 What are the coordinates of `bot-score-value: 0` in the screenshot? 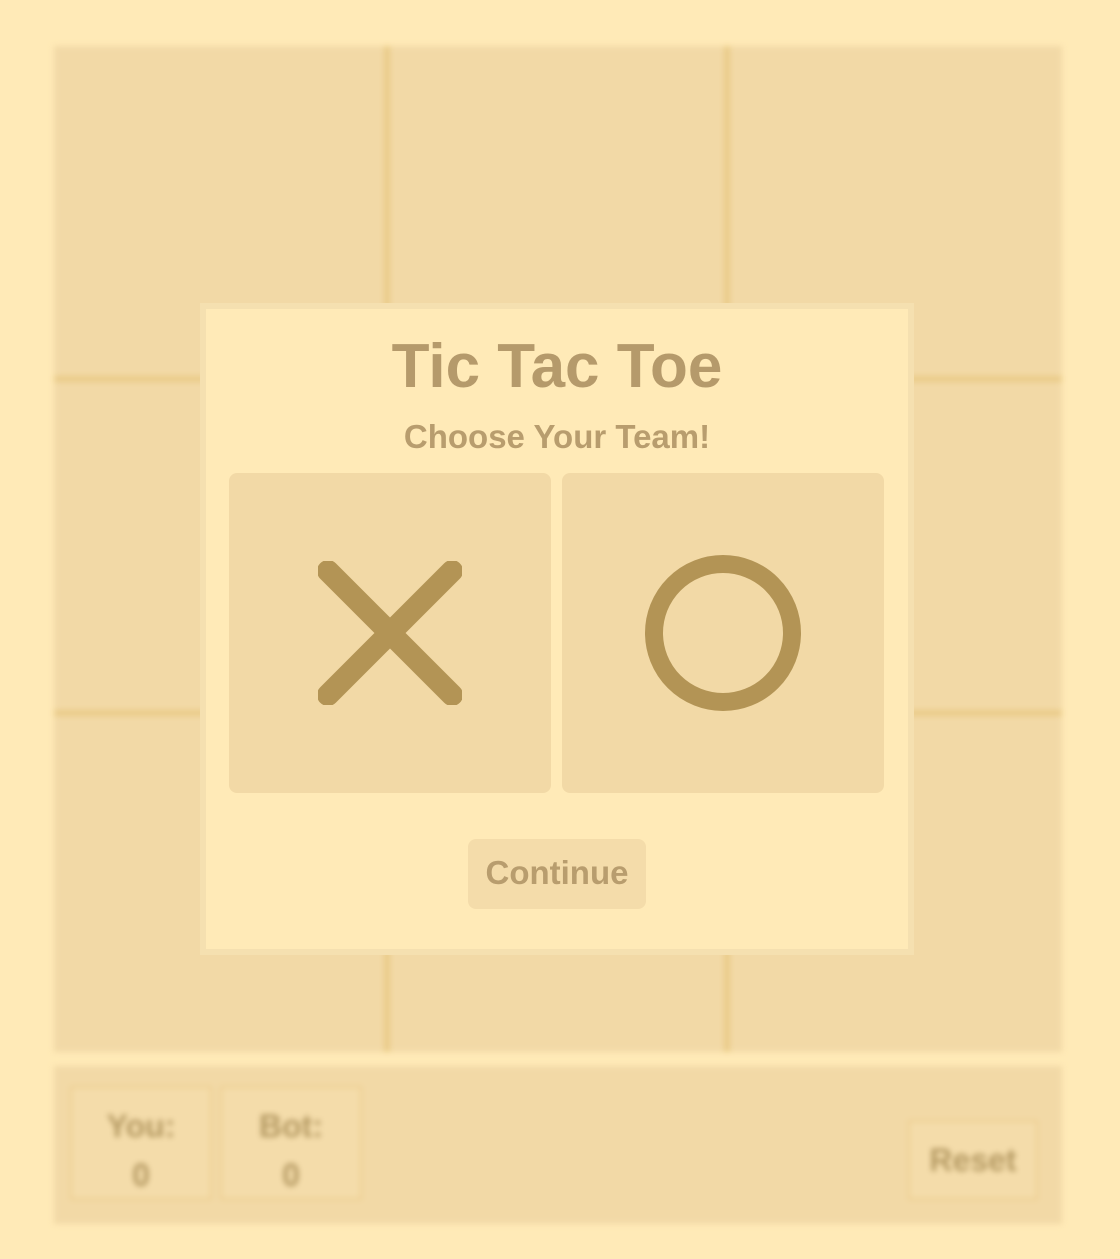 It's located at (291, 1175).